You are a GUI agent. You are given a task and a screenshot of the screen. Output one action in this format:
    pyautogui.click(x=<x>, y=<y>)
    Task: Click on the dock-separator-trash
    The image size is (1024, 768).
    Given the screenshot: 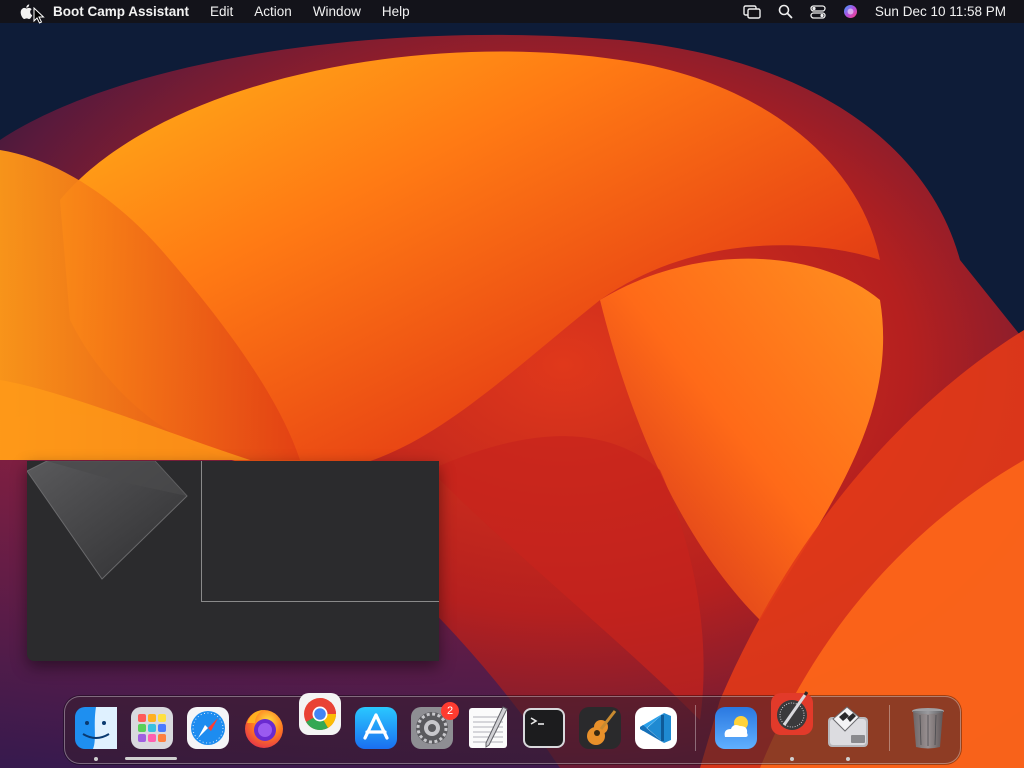 What is the action you would take?
    pyautogui.click(x=889, y=728)
    